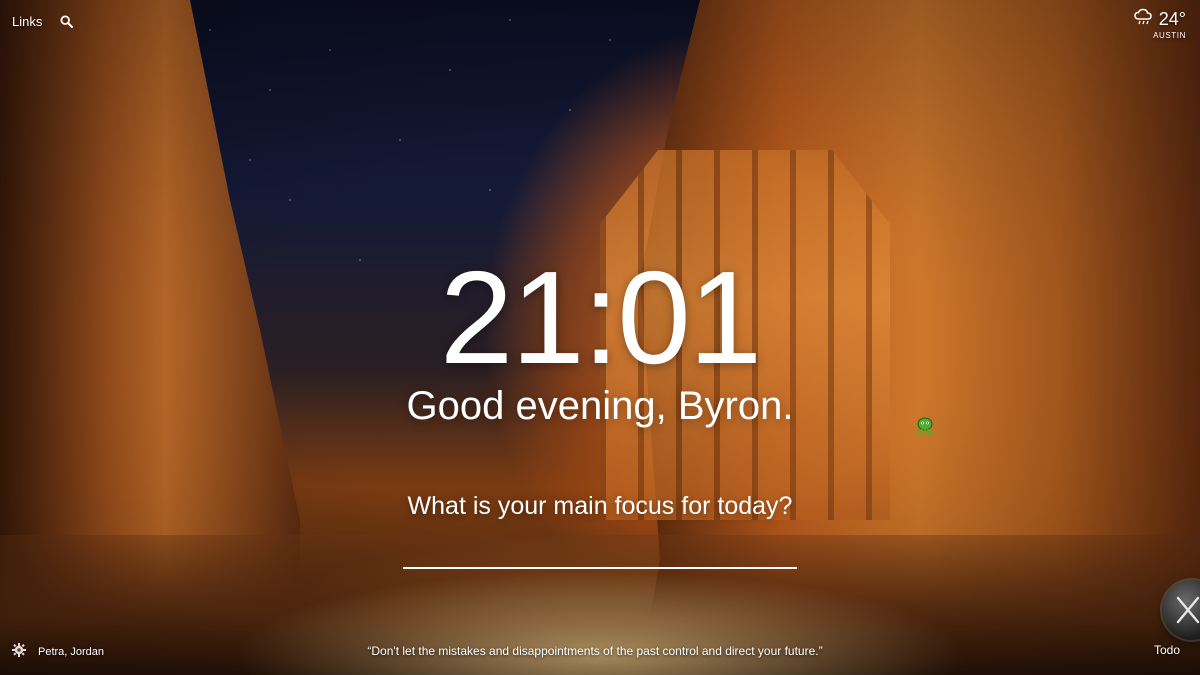 The height and width of the screenshot is (675, 1200). What do you see at coordinates (925, 427) in the screenshot?
I see `octopus-icon` at bounding box center [925, 427].